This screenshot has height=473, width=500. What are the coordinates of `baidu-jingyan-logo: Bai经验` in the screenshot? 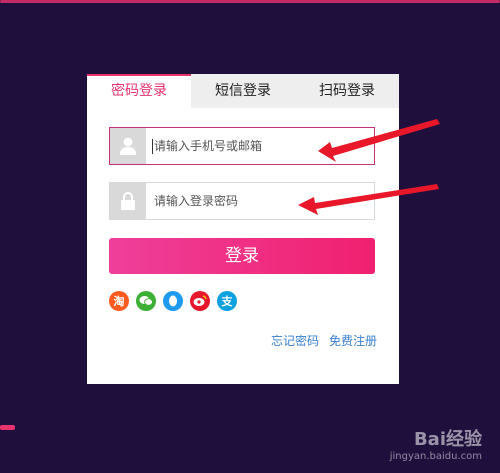 It's located at (447, 439).